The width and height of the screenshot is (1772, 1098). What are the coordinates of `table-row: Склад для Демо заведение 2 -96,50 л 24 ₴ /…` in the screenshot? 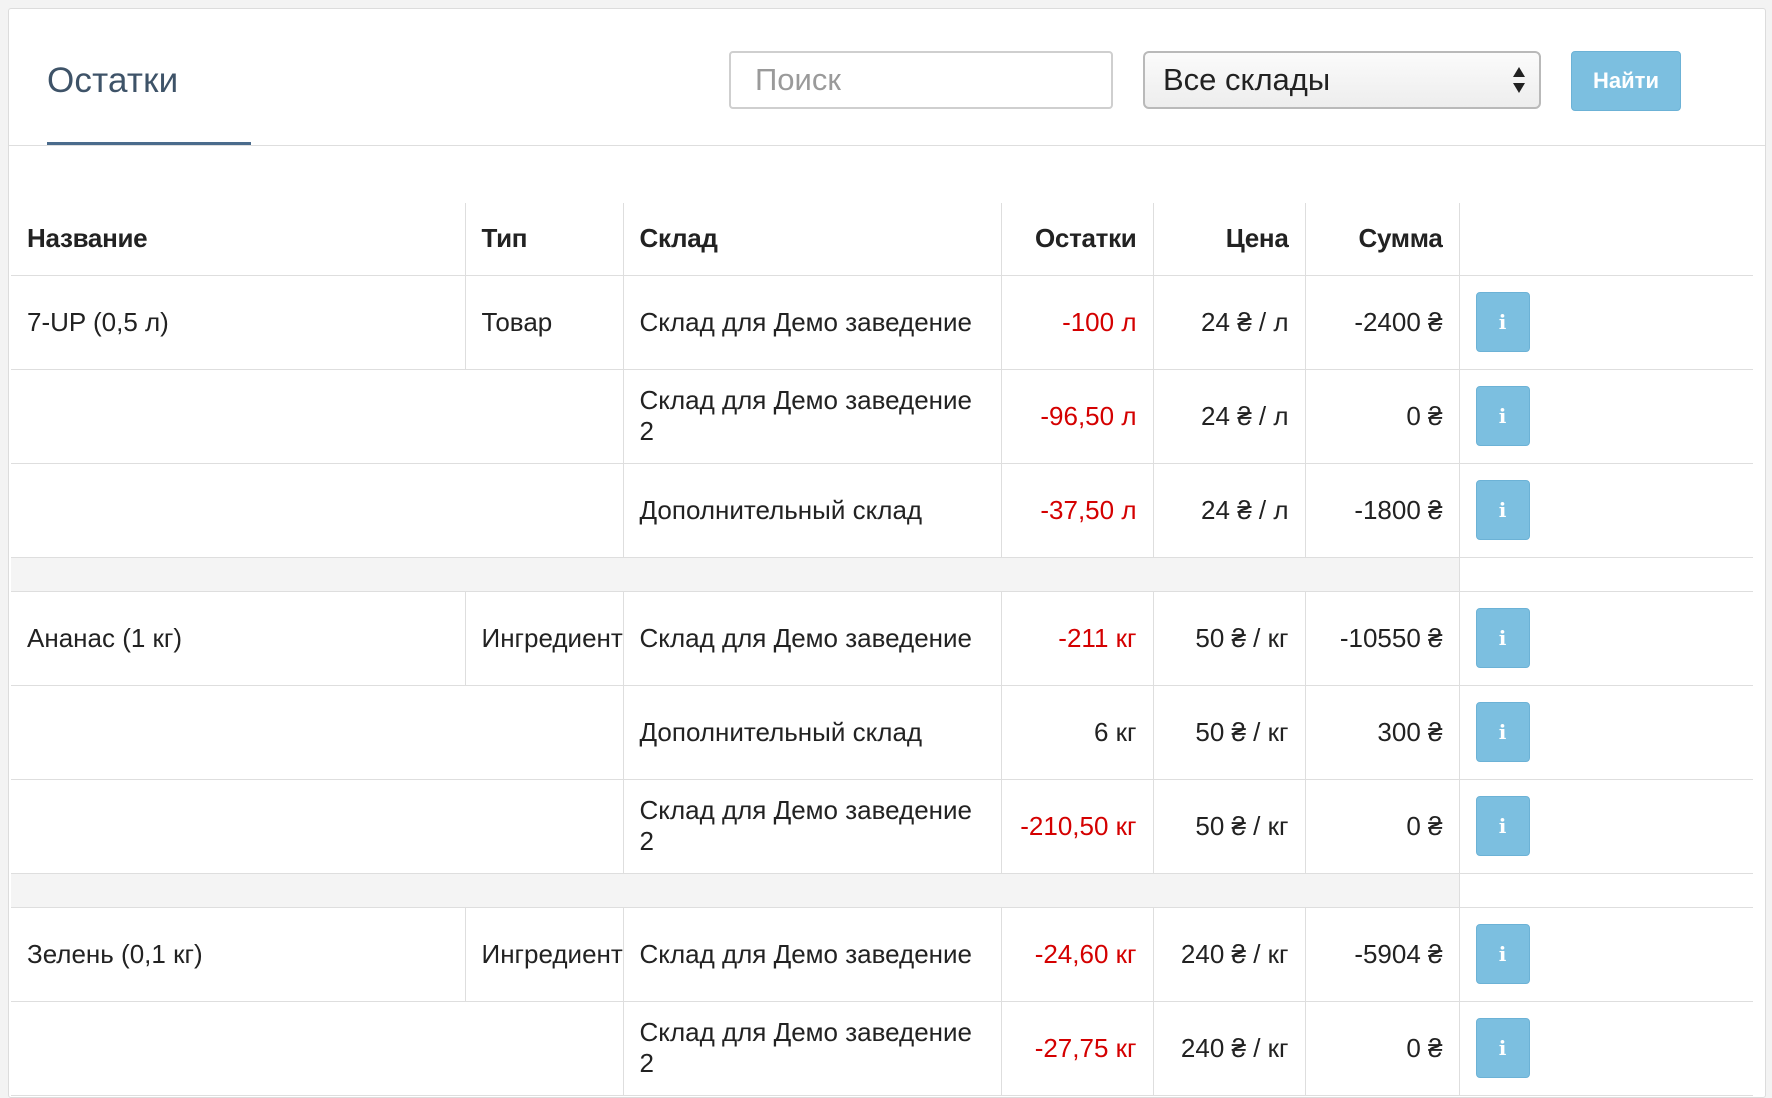 It's located at (882, 416).